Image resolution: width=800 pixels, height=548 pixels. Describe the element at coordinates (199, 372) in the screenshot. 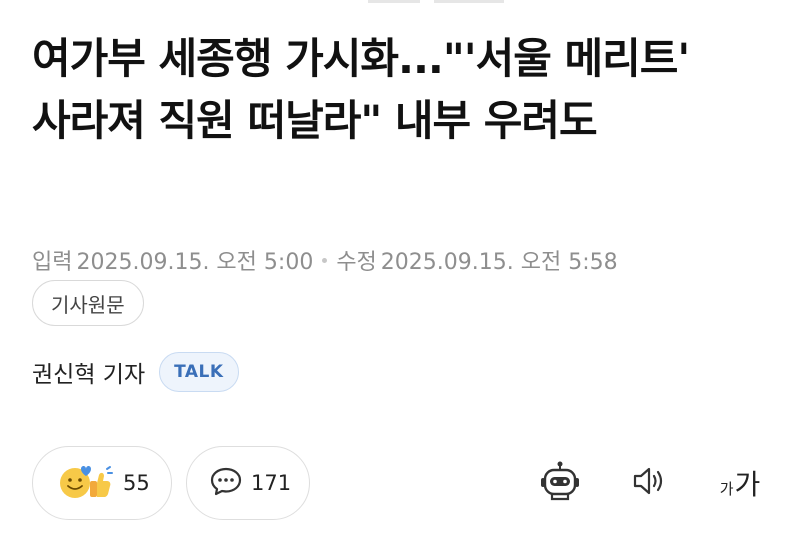

I see `talk-button: TALK` at that location.